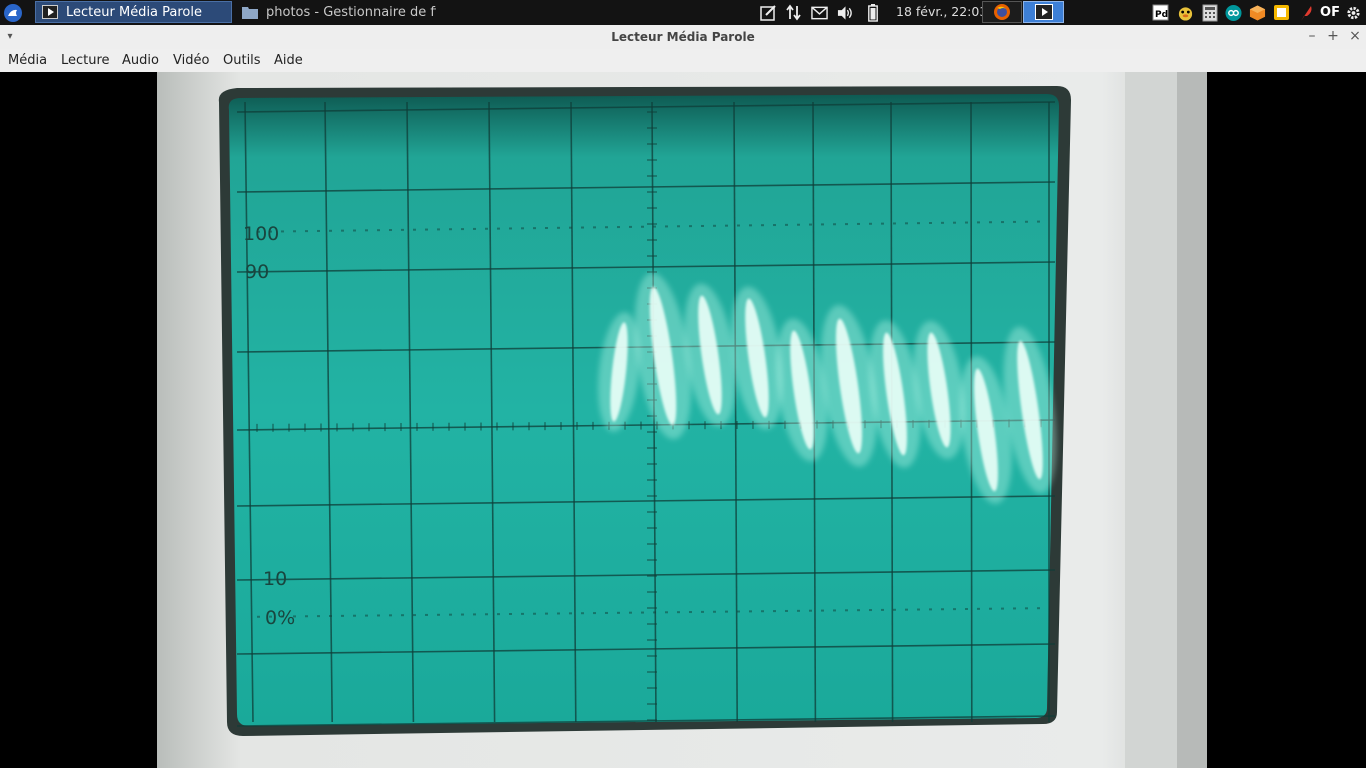 The width and height of the screenshot is (1366, 768). What do you see at coordinates (140, 60) in the screenshot?
I see `menu-audio: Audio` at bounding box center [140, 60].